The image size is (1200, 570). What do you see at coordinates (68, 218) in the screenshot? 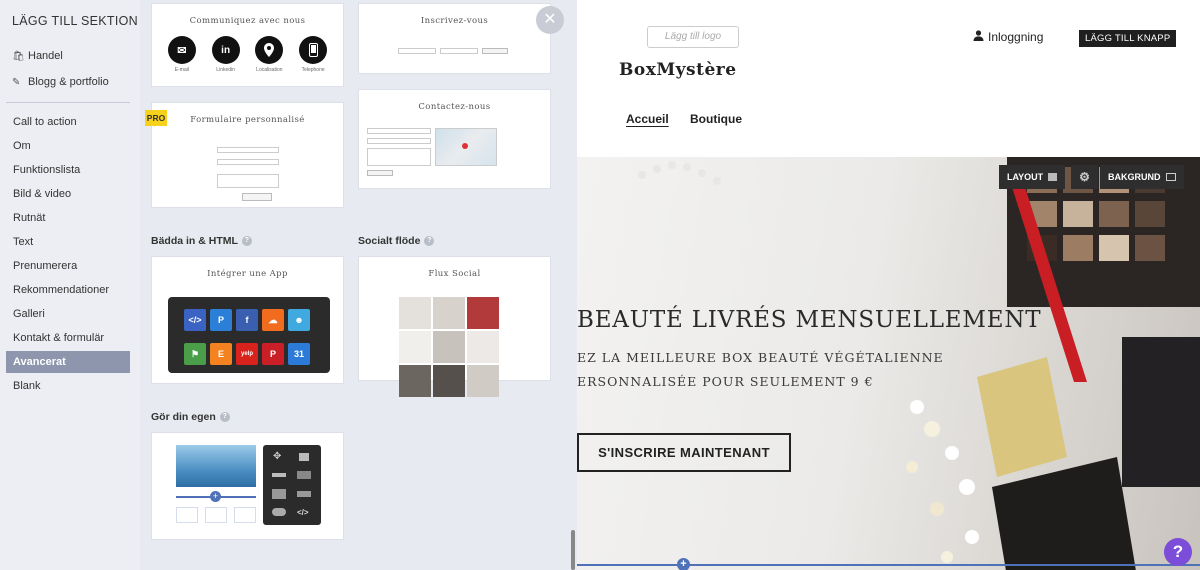
I see `sidebar-item-rutnat: Rutnät` at bounding box center [68, 218].